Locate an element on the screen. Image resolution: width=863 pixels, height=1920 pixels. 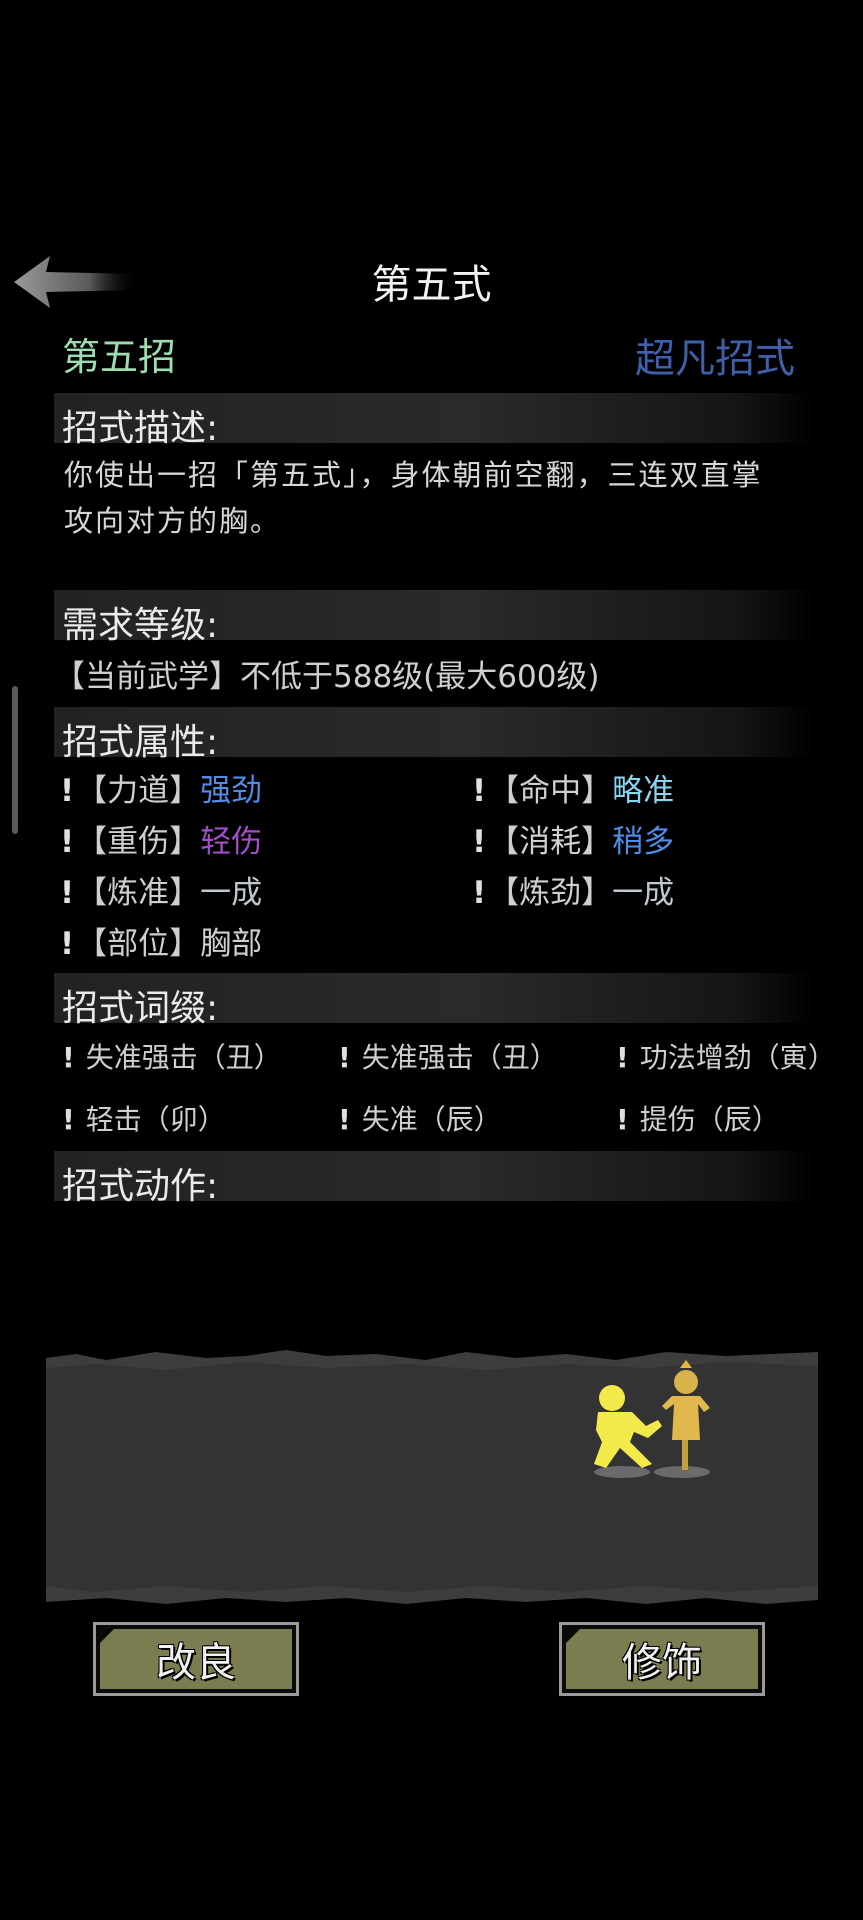
improve-button: 改良 is located at coordinates (196, 1659).